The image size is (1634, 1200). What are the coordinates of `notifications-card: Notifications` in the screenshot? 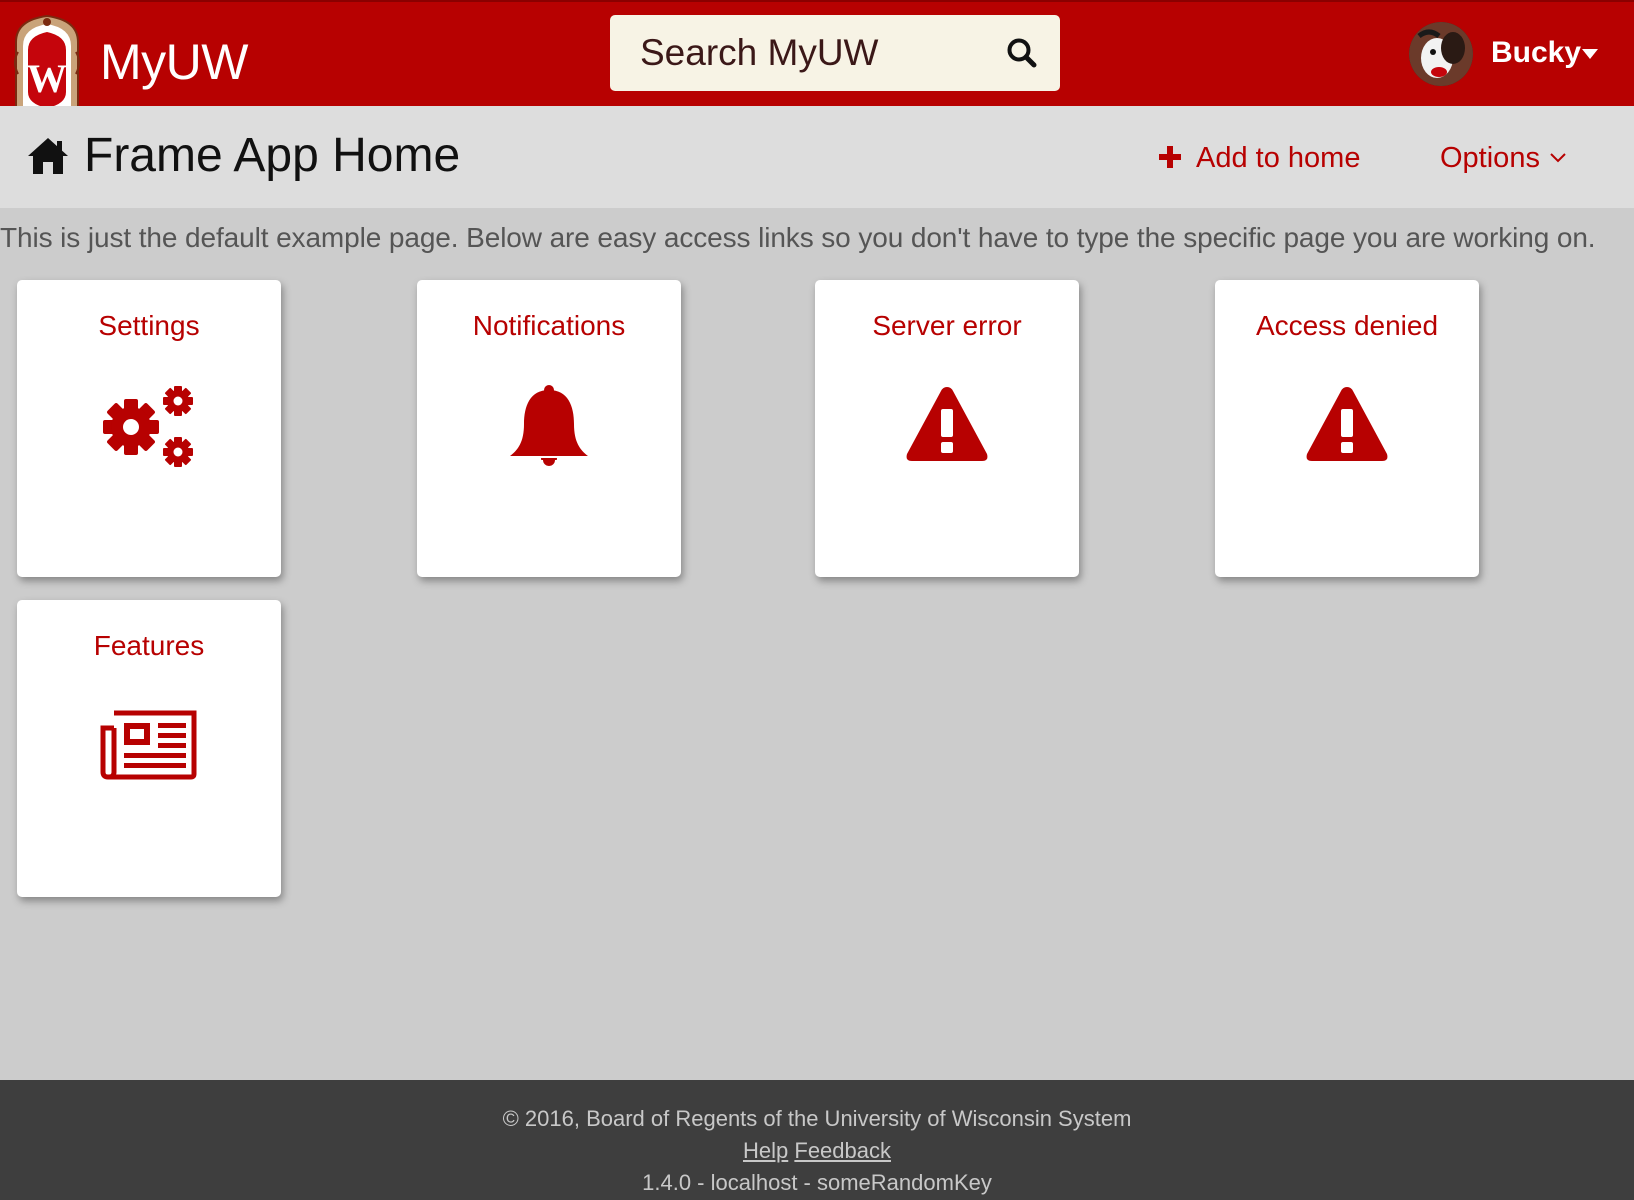 It's located at (549, 428).